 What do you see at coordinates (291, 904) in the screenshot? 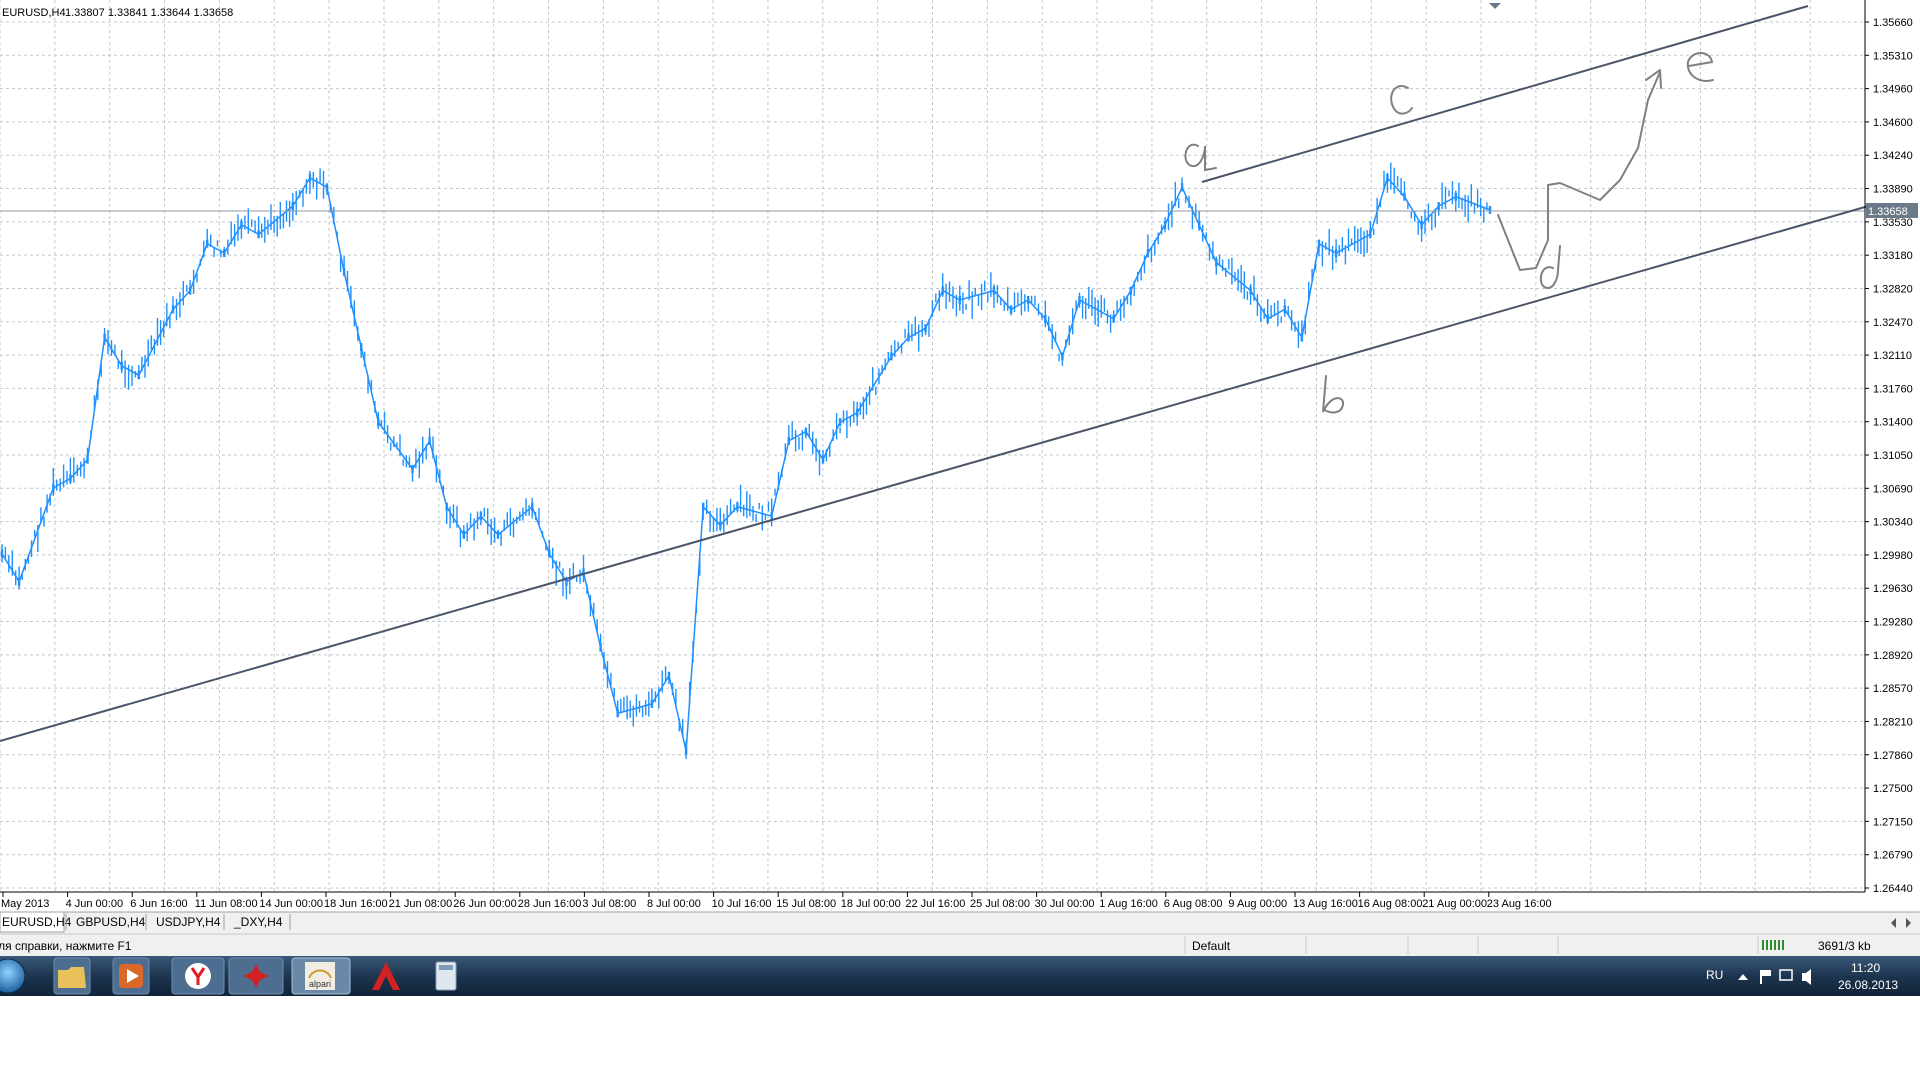
I see `time-tick-label: 14 Jun 00:00` at bounding box center [291, 904].